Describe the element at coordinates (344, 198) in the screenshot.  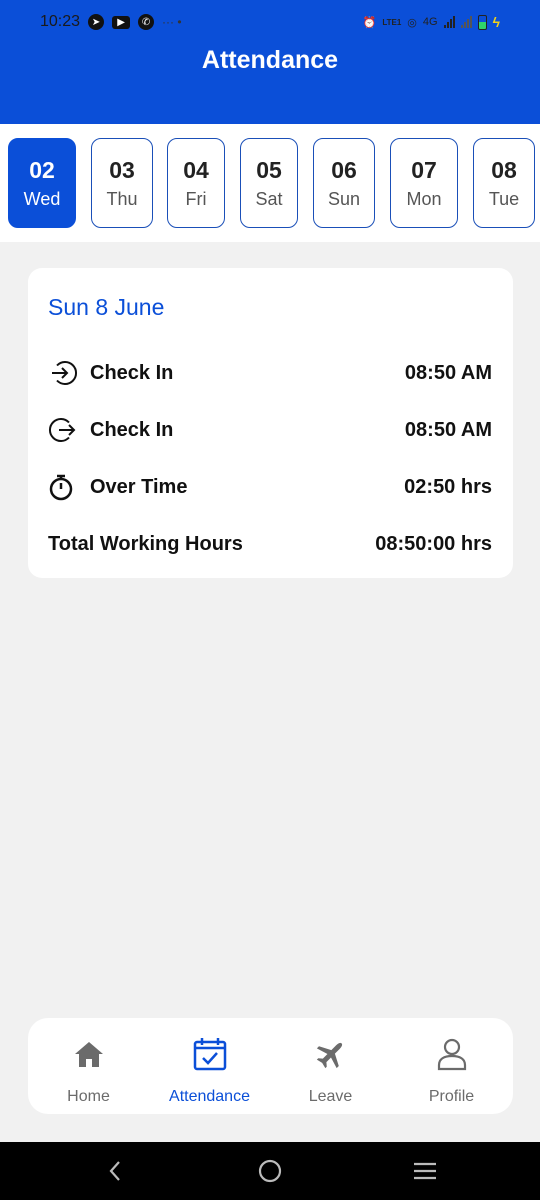
I see `date-weekday: Sun` at that location.